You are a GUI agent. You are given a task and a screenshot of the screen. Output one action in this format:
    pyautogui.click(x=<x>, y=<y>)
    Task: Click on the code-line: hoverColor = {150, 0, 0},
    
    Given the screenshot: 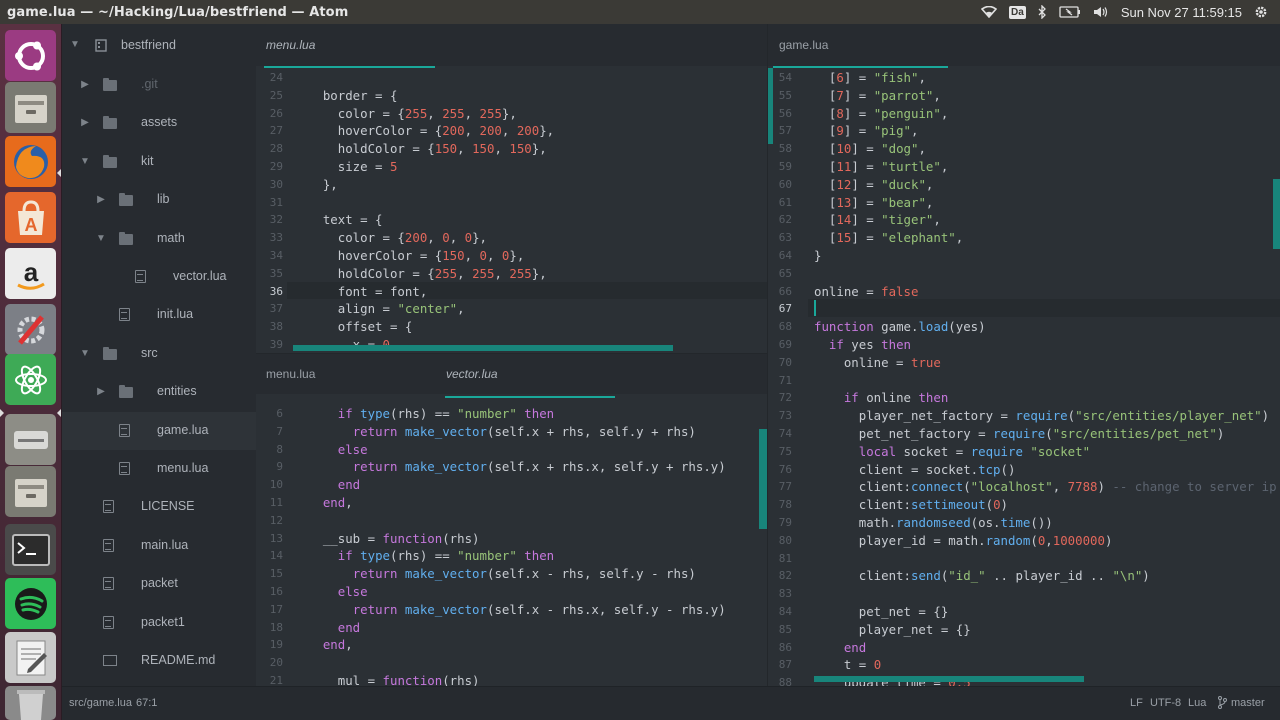 What is the action you would take?
    pyautogui.click(x=409, y=255)
    